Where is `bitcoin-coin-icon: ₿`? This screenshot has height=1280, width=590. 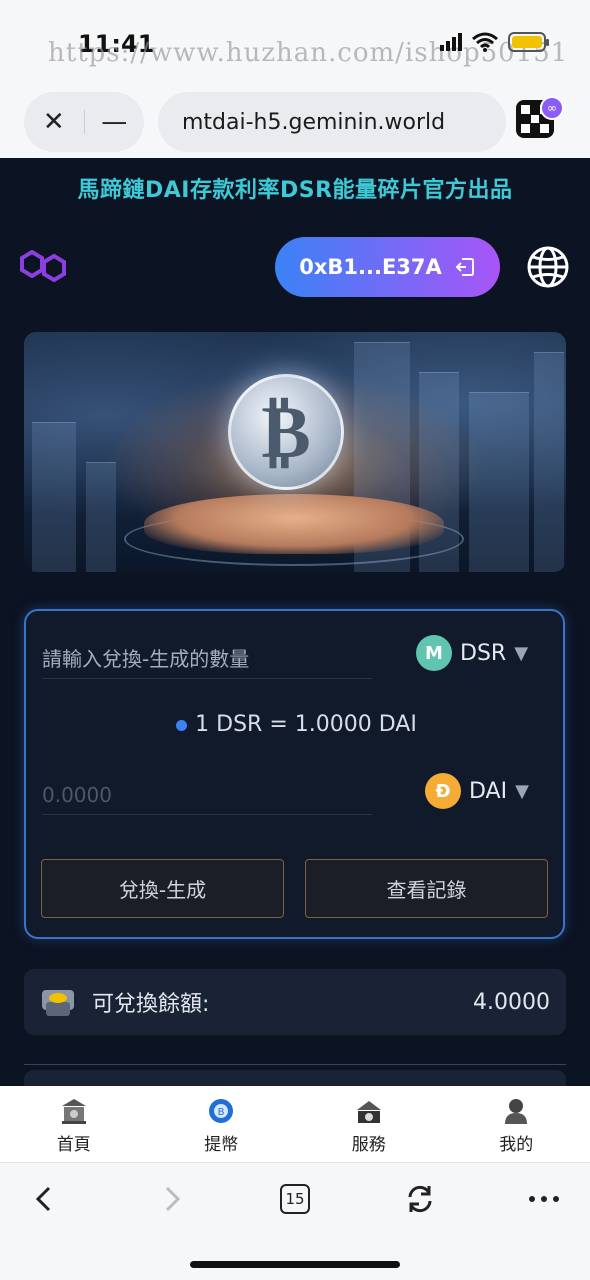
bitcoin-coin-icon: ₿ is located at coordinates (286, 432).